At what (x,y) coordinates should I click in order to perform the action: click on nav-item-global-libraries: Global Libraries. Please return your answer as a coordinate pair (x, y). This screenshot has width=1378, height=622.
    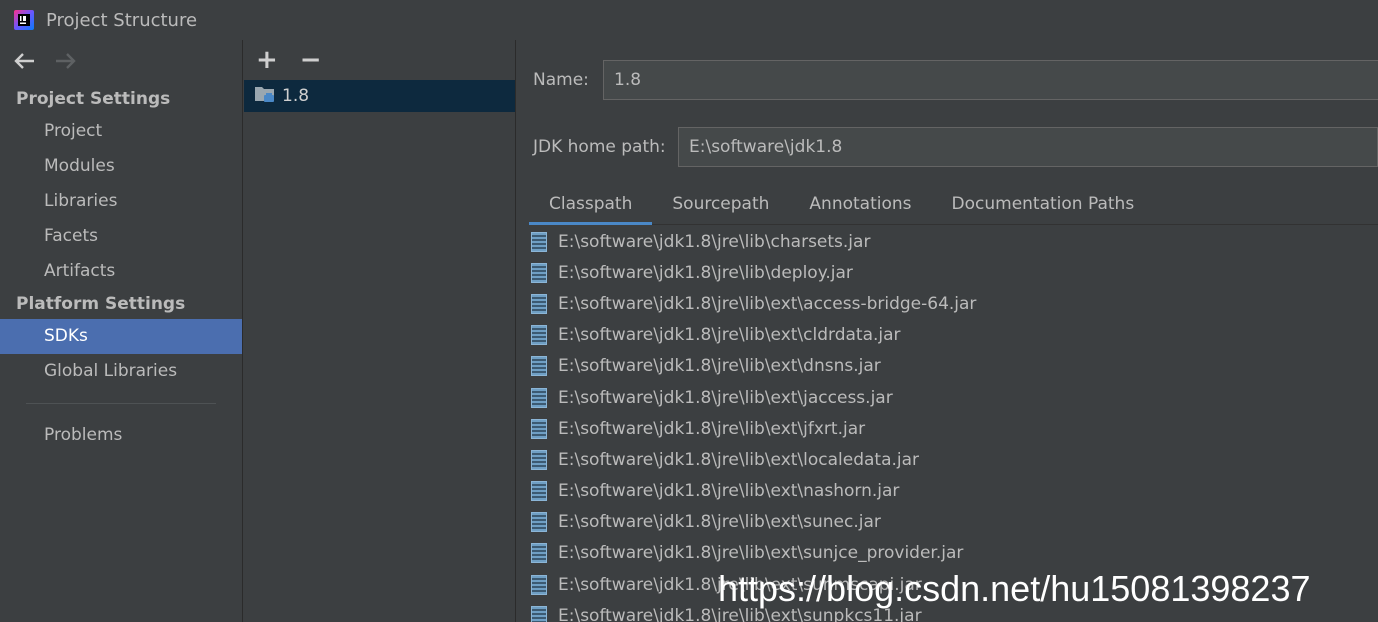
    Looking at the image, I should click on (121, 371).